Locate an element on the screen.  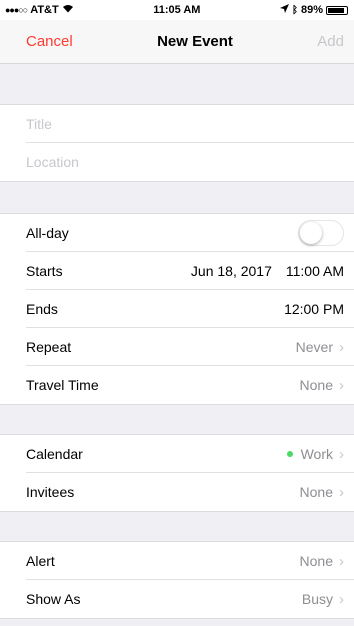
travel-time-row: Travel Time None › is located at coordinates (177, 385).